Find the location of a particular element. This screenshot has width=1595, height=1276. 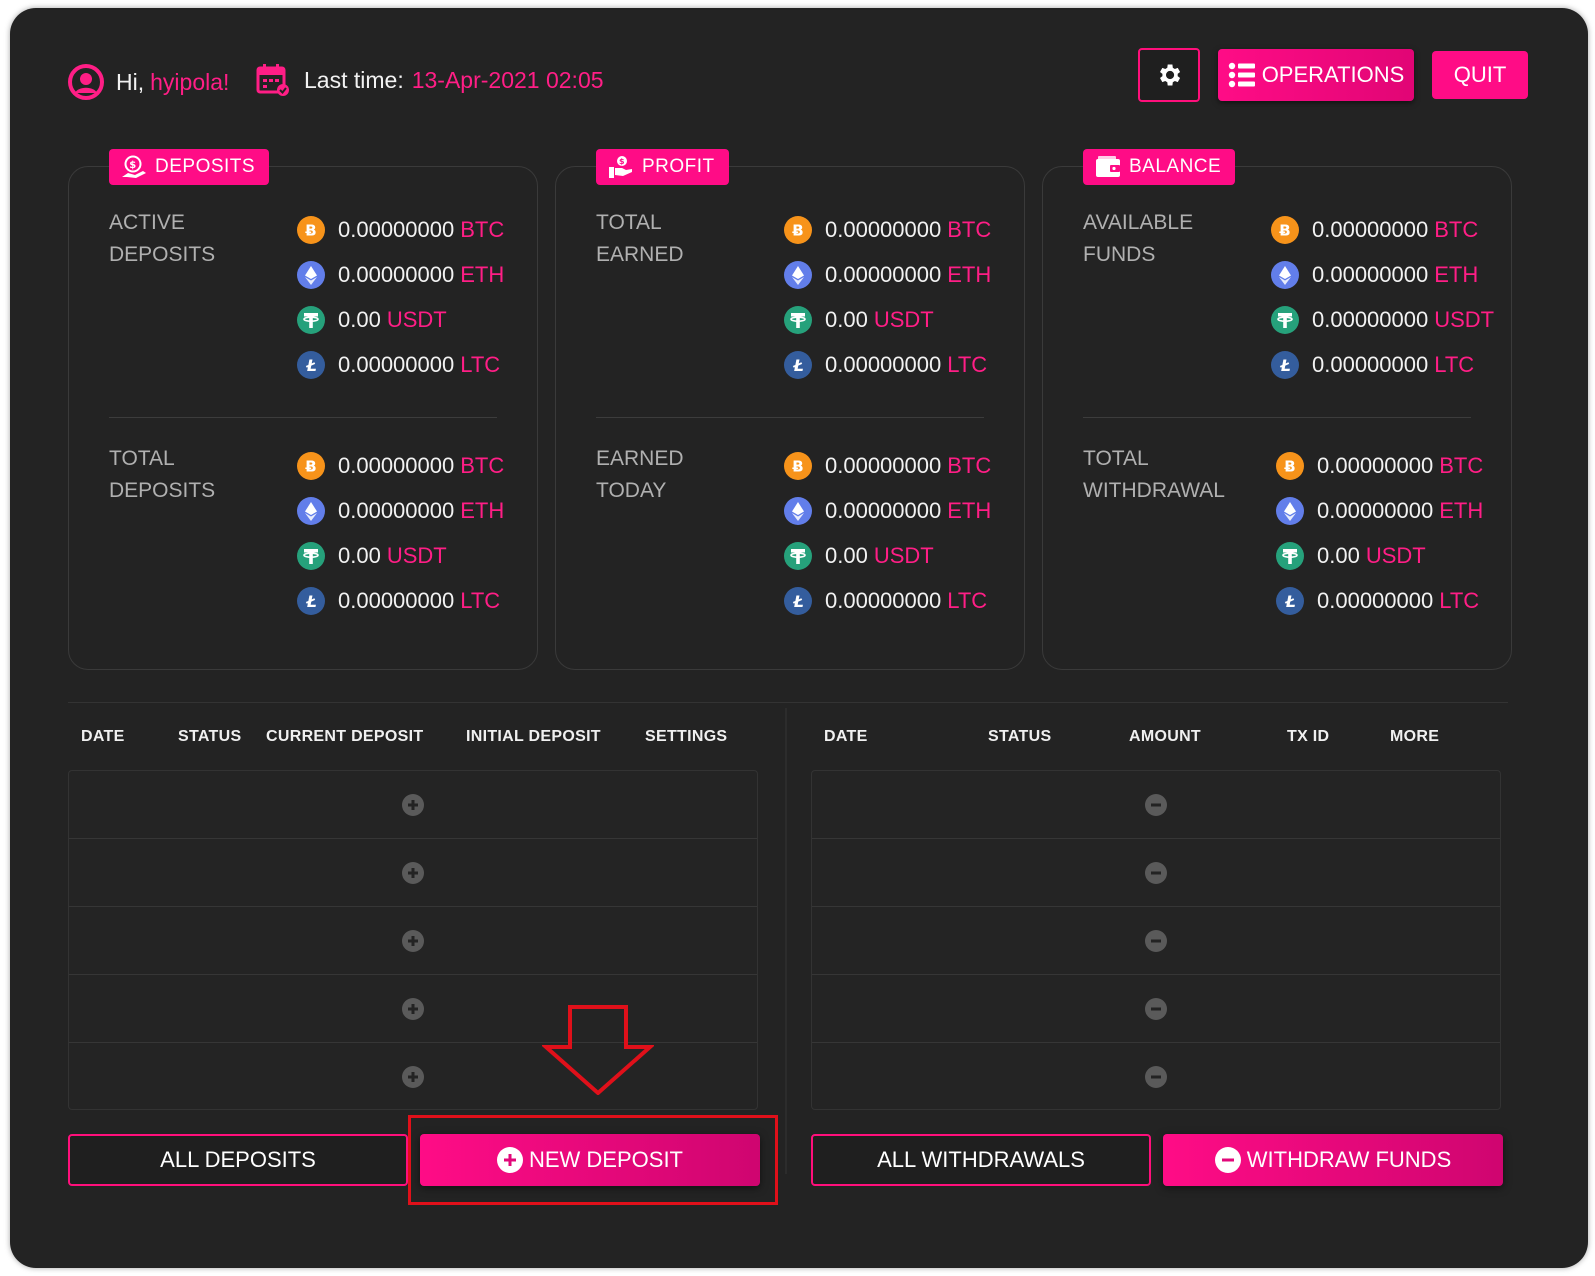

user-icon is located at coordinates (86, 82).